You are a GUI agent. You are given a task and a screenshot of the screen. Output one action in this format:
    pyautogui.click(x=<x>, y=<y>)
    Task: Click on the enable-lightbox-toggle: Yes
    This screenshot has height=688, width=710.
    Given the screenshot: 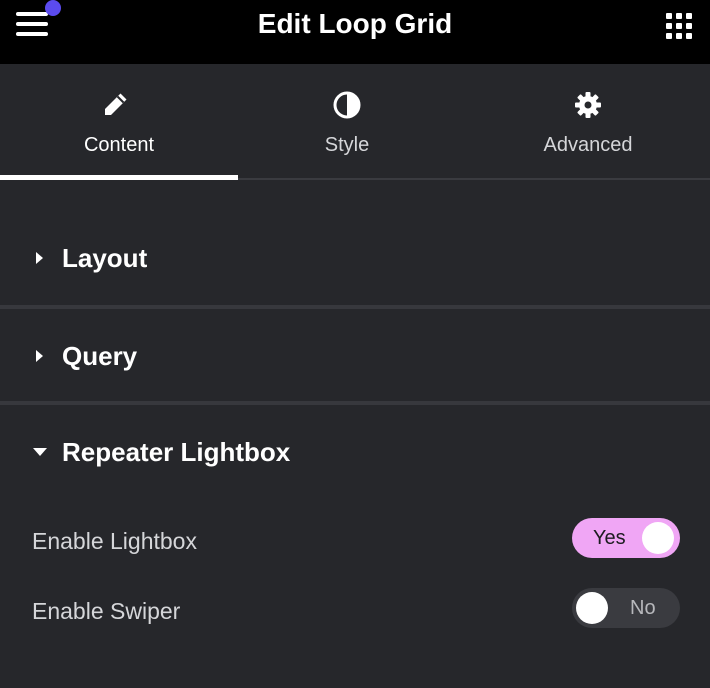 What is the action you would take?
    pyautogui.click(x=626, y=538)
    